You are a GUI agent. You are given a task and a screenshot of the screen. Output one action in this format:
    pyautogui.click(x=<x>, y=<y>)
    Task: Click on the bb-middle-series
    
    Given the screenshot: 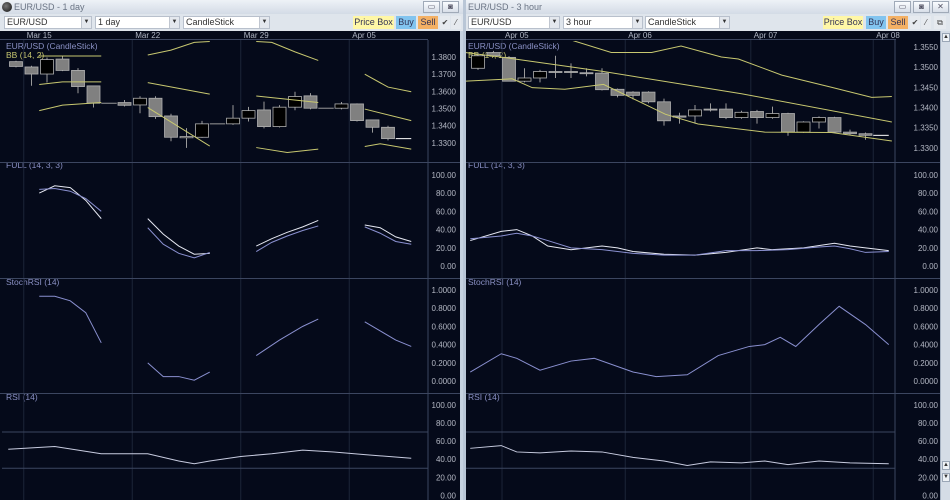 What is the action you would take?
    pyautogui.click(x=679, y=87)
    